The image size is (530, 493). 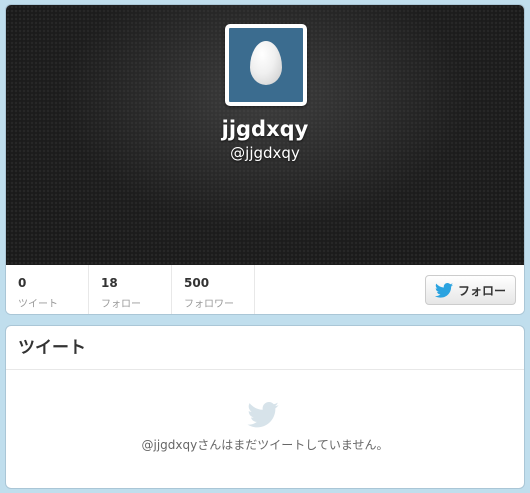 I want to click on tweets-title: ツイート, so click(x=265, y=348).